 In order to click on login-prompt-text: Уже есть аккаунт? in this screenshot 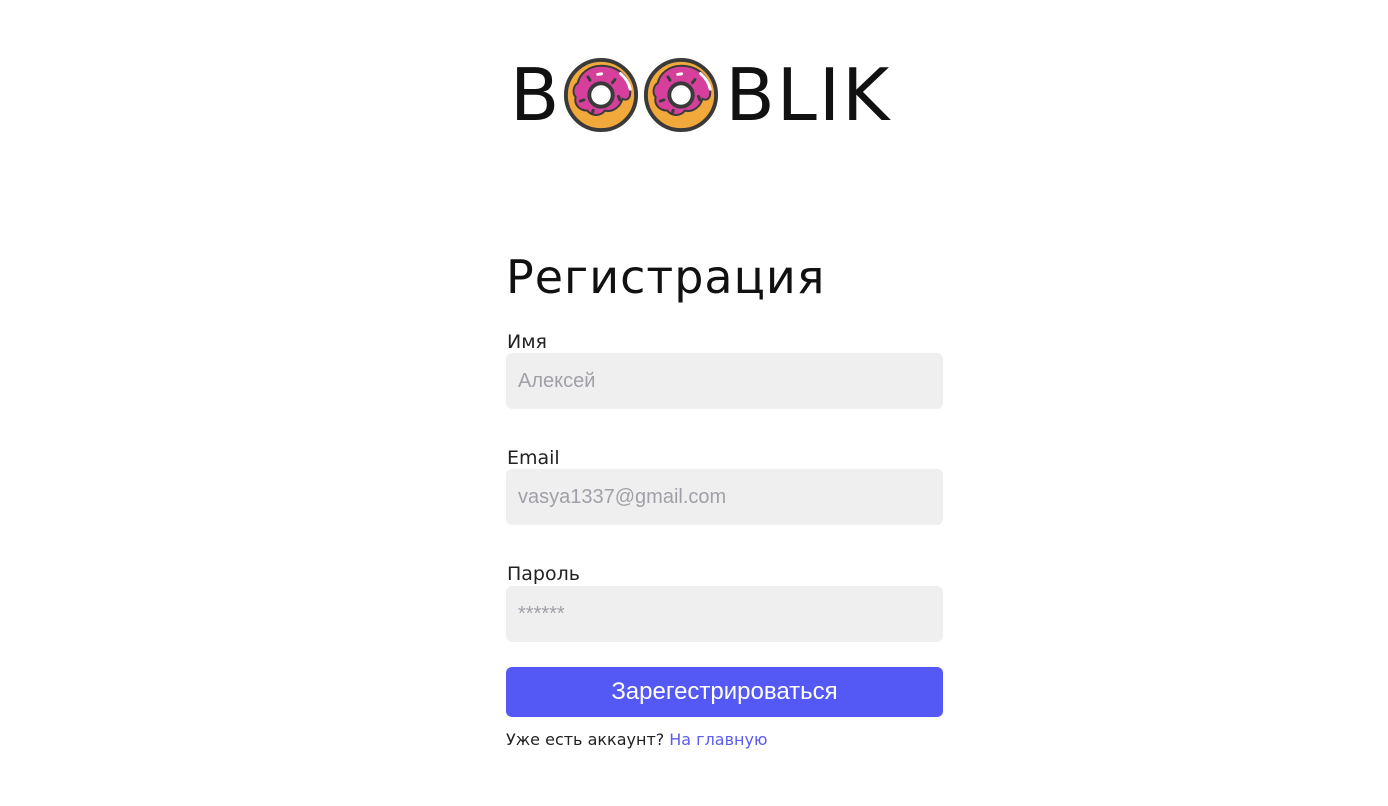, I will do `click(585, 739)`.